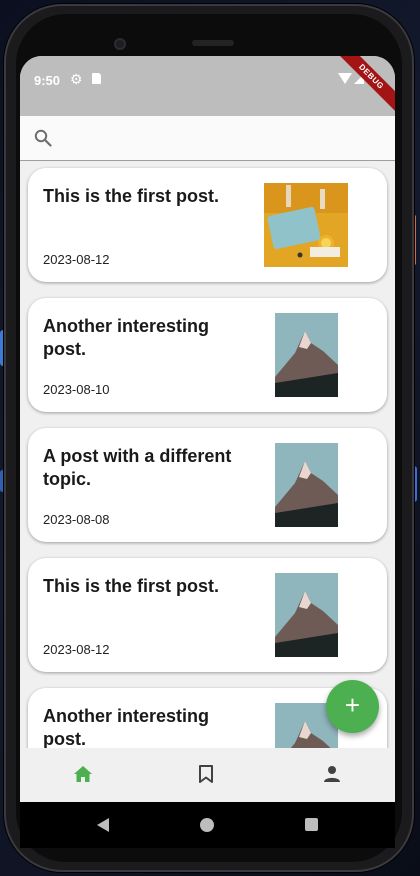 Image resolution: width=420 pixels, height=876 pixels. I want to click on wifi-icon, so click(345, 78).